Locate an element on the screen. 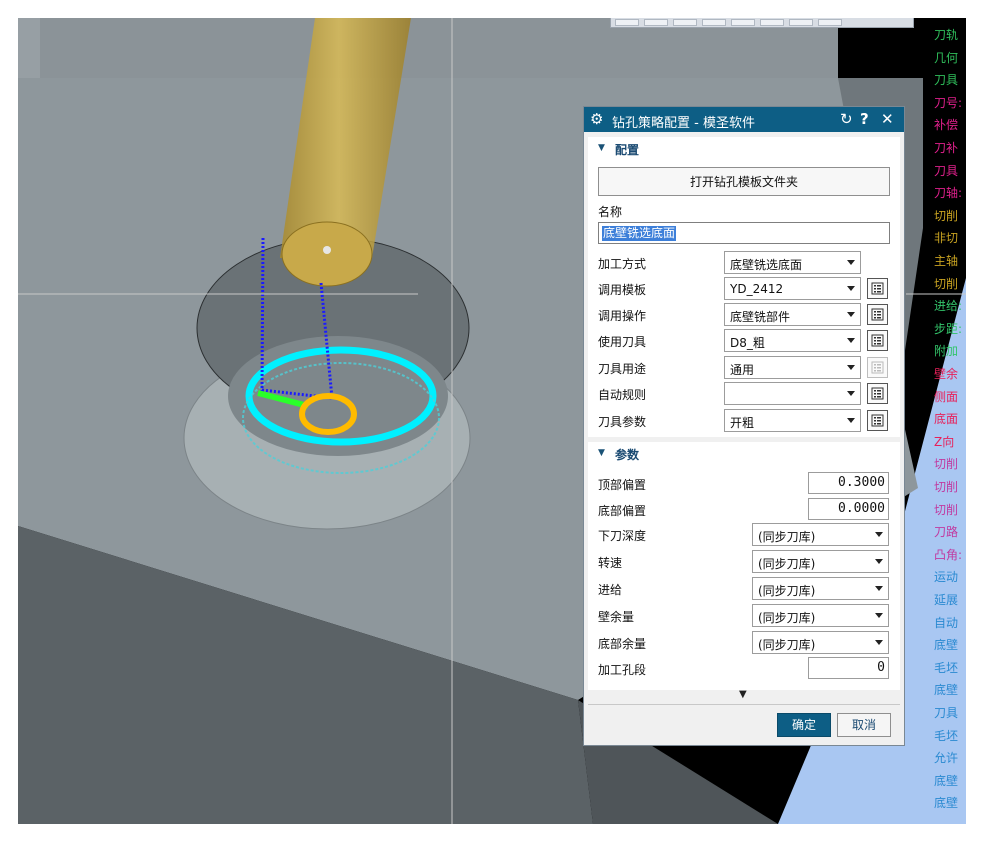  feed-label: 进给 is located at coordinates (610, 590).